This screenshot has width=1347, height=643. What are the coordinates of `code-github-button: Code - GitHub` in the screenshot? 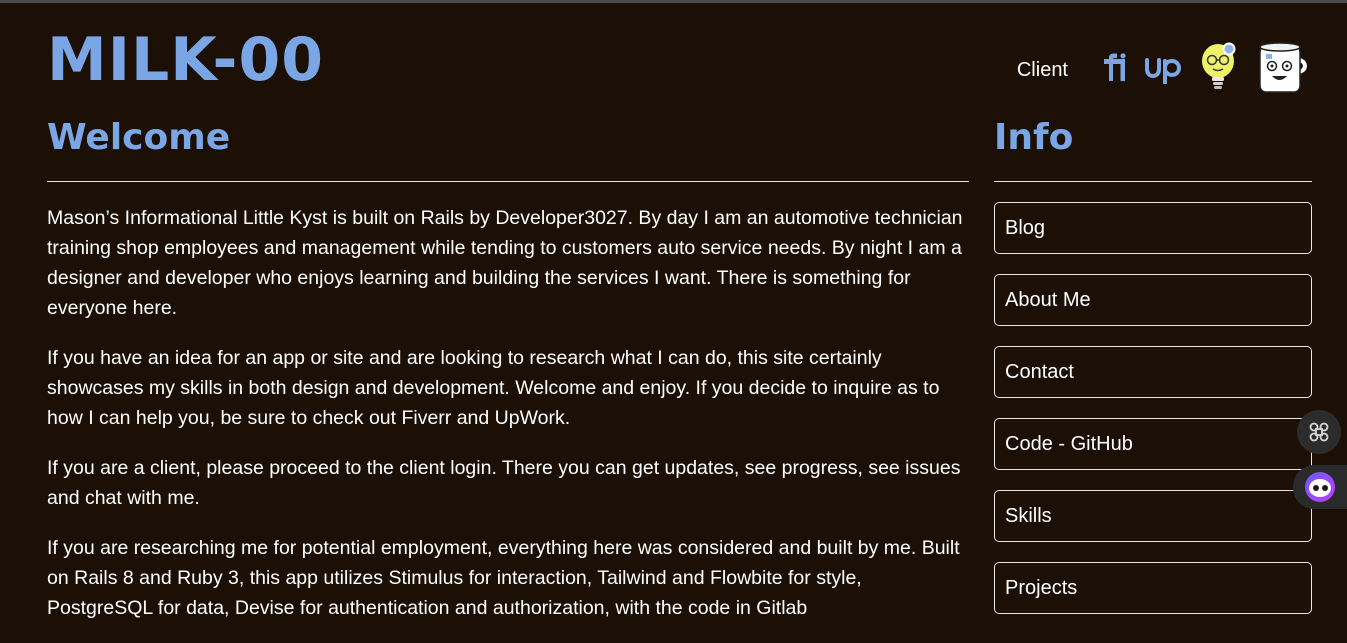 It's located at (1153, 444).